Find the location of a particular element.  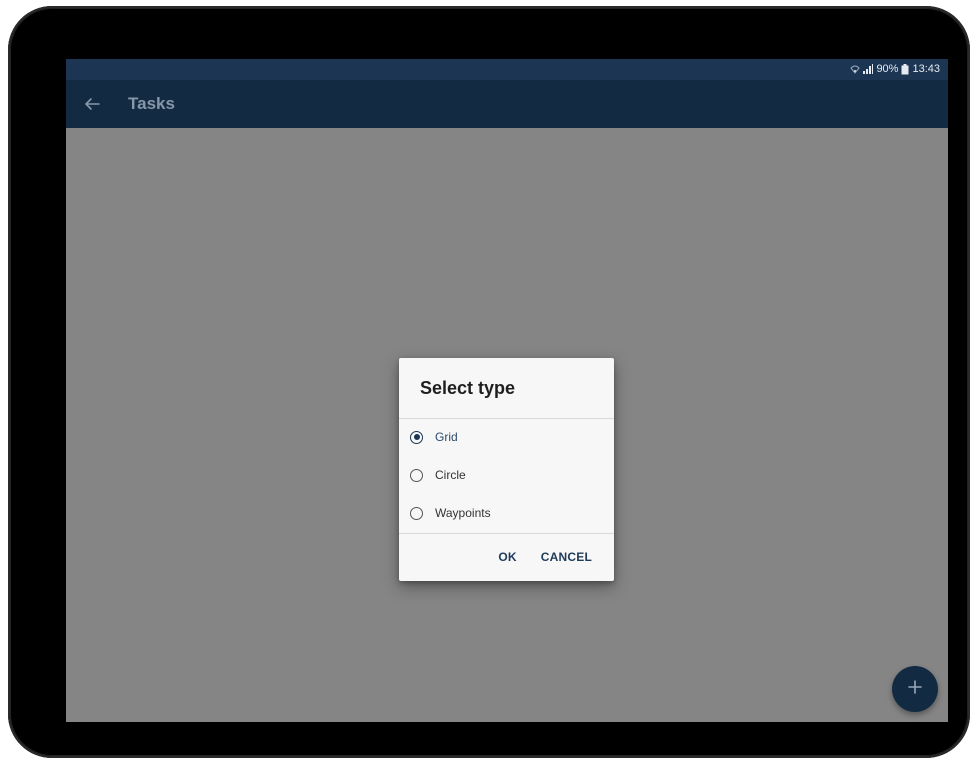

cancel-button: CANCEL is located at coordinates (566, 557).